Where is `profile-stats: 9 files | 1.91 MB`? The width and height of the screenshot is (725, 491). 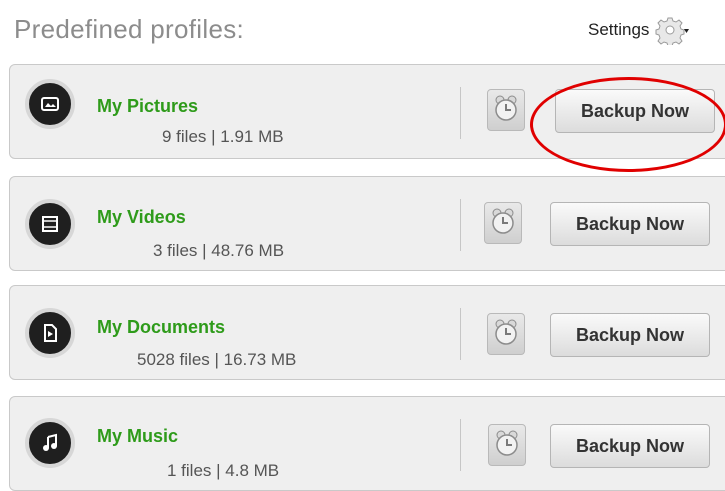 profile-stats: 9 files | 1.91 MB is located at coordinates (223, 136).